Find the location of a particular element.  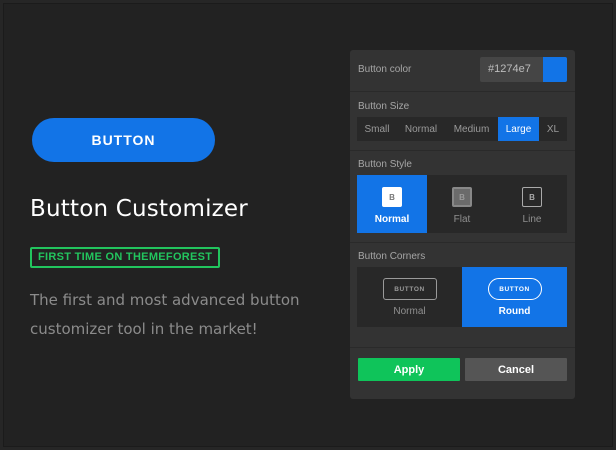

style-option-normal: B Normal is located at coordinates (392, 204).